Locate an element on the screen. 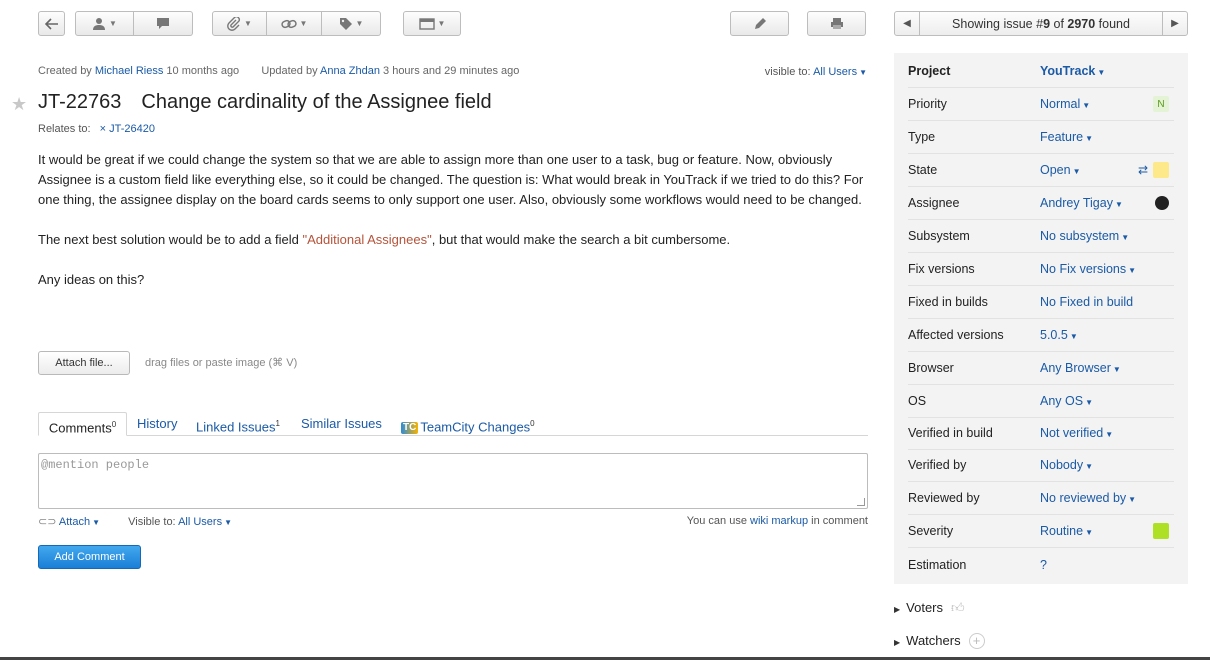 The width and height of the screenshot is (1210, 660). edit-button is located at coordinates (759, 23).